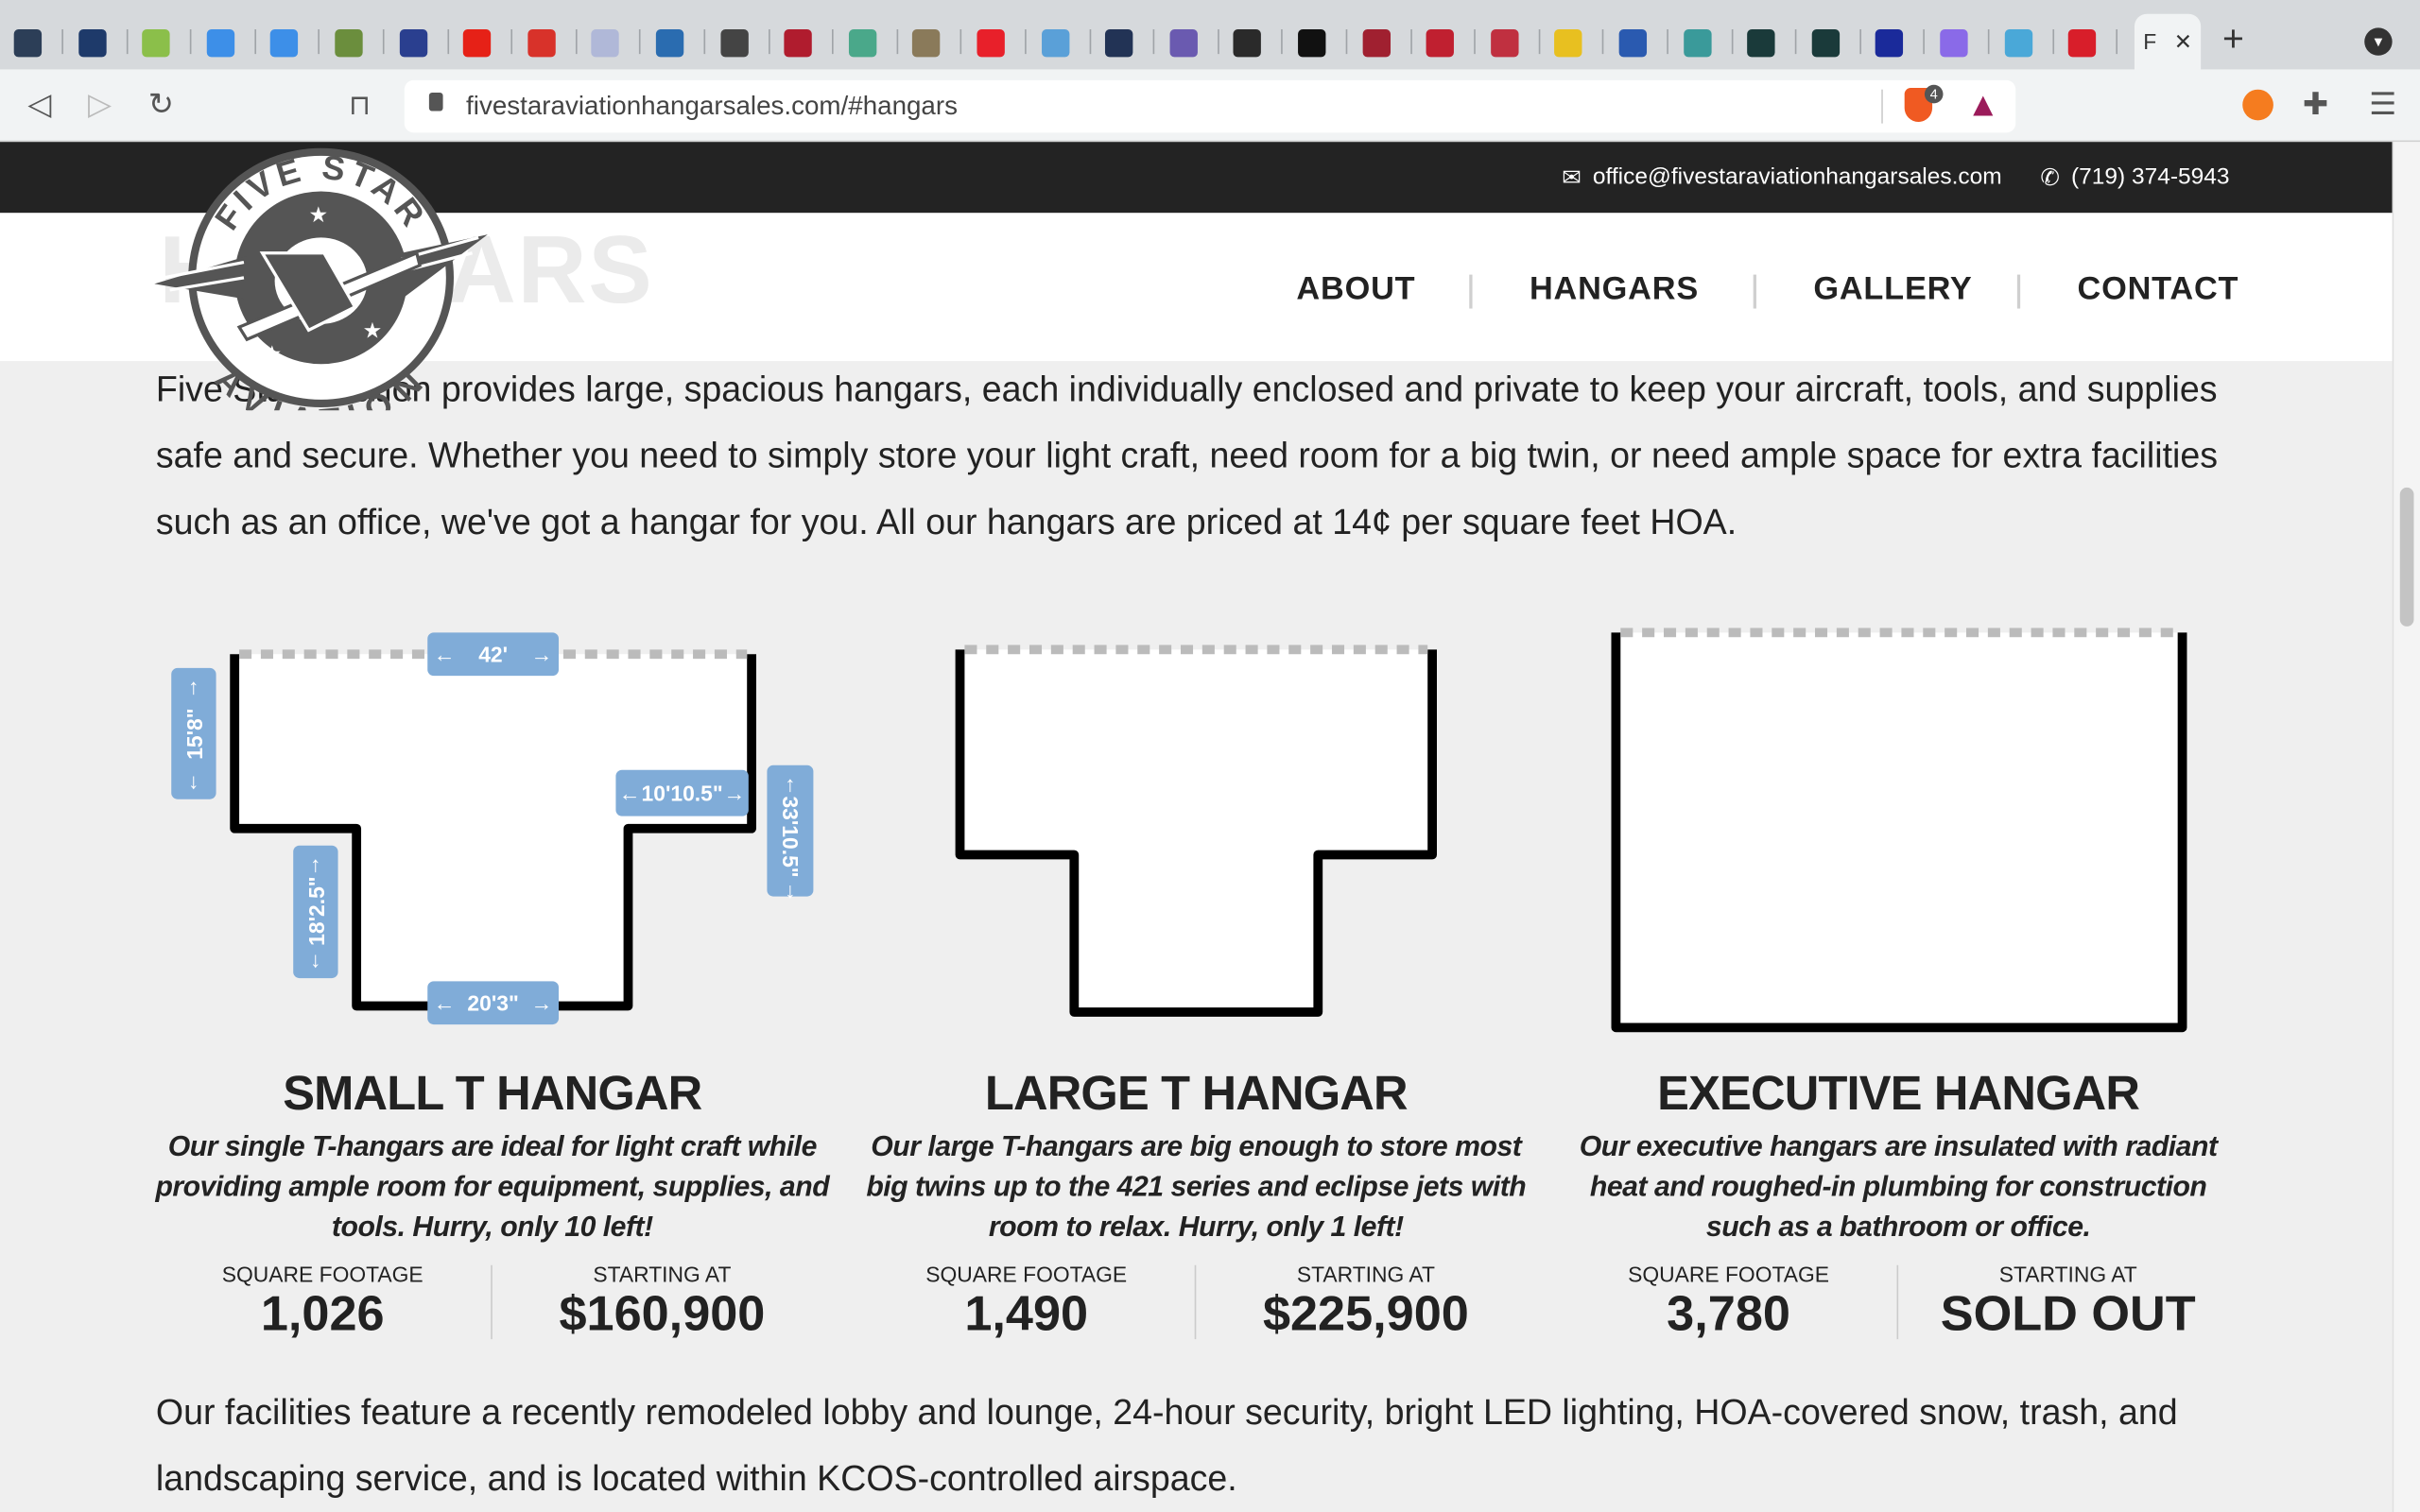  I want to click on executive-floorplan, so click(1899, 830).